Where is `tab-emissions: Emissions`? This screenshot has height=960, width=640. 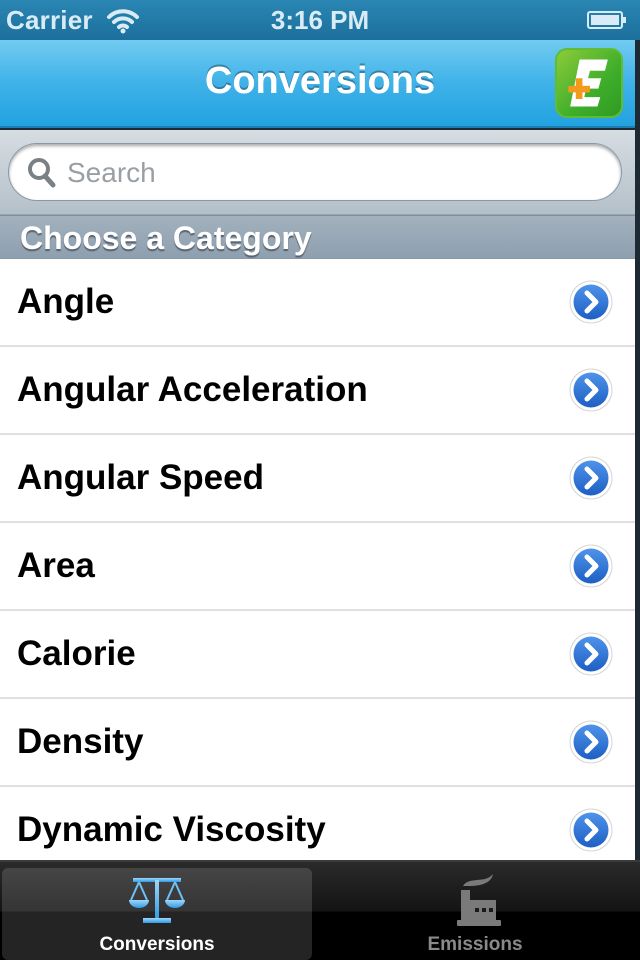 tab-emissions: Emissions is located at coordinates (475, 914).